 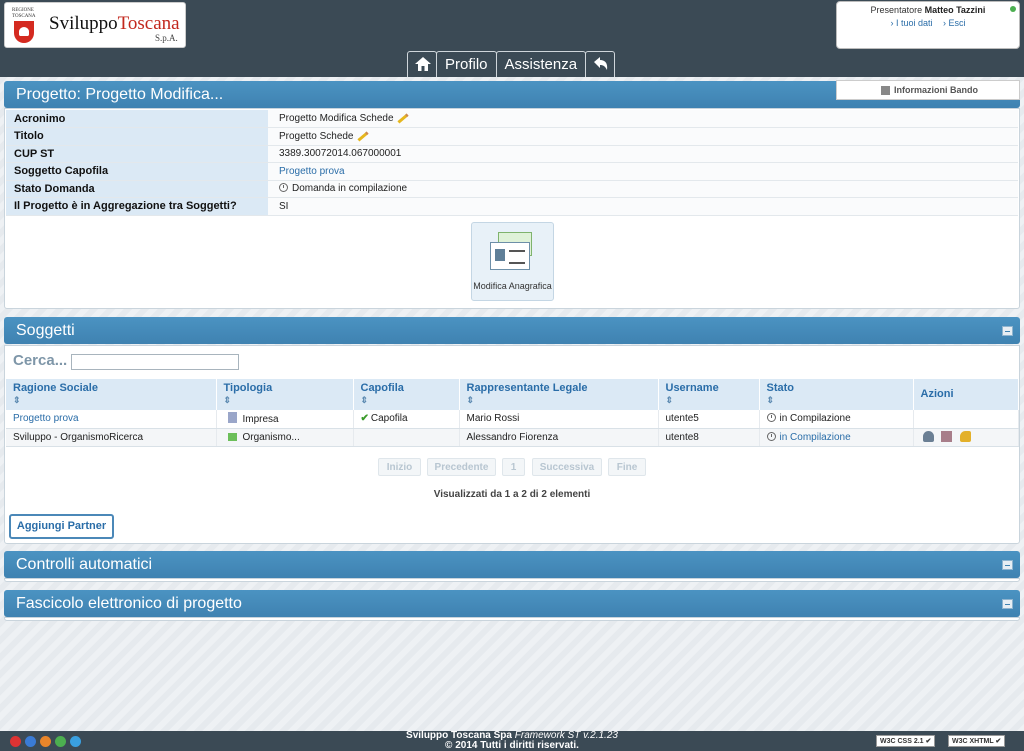 I want to click on plus-icon, so click(x=885, y=90).